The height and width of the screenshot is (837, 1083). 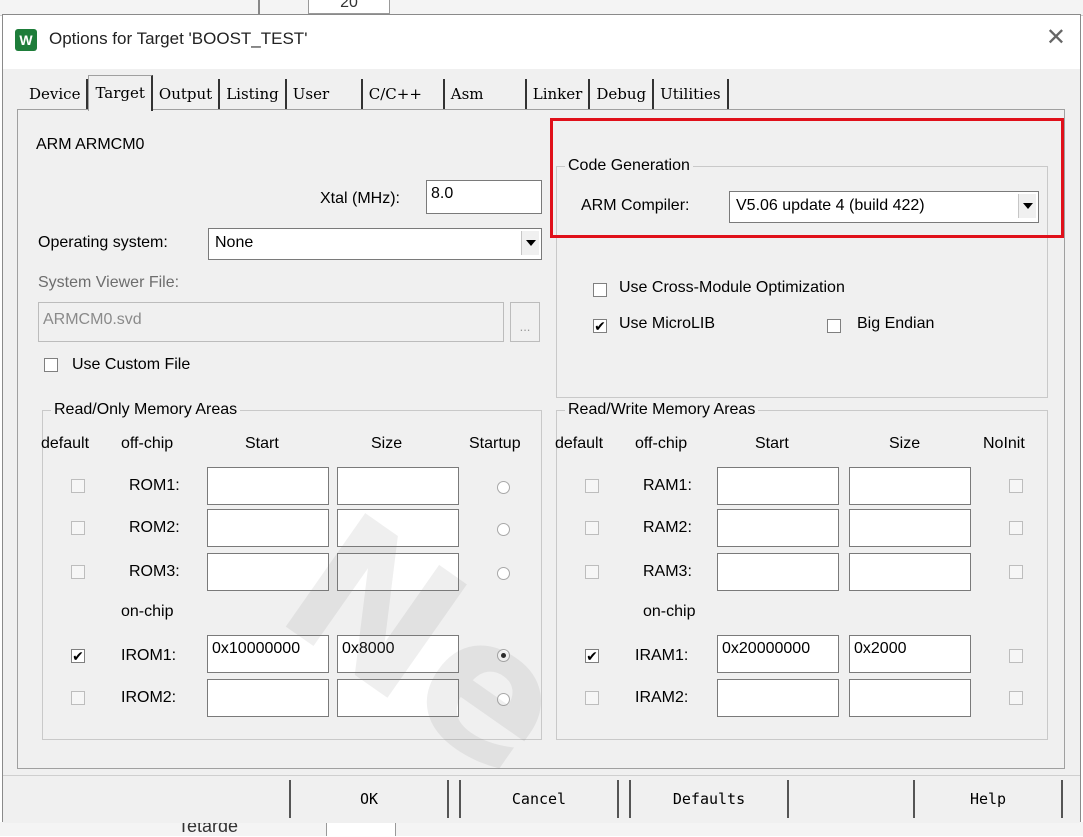 What do you see at coordinates (187, 94) in the screenshot?
I see `tab-output: Output` at bounding box center [187, 94].